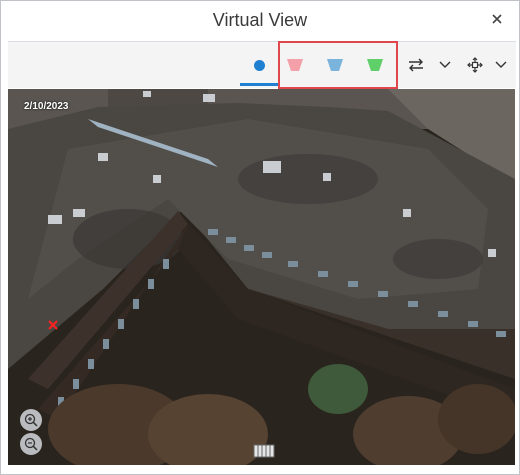 Image resolution: width=520 pixels, height=475 pixels. I want to click on blue-dot-icon, so click(259, 65).